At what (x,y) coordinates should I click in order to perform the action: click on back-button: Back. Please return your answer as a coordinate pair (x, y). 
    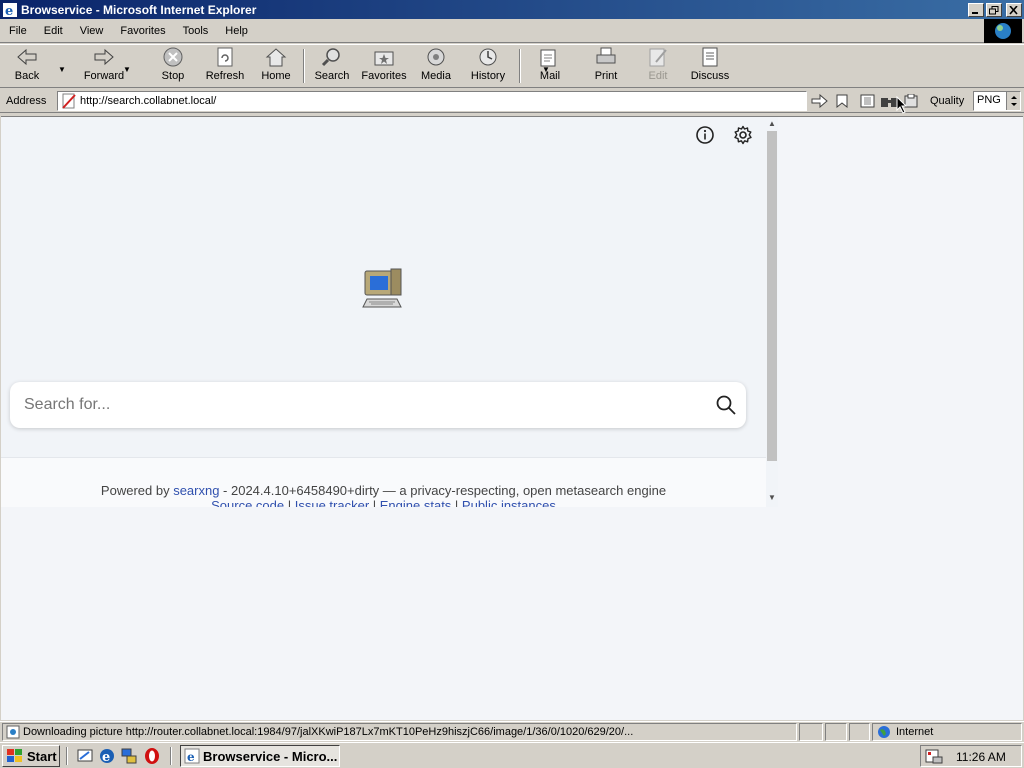
    Looking at the image, I should click on (27, 66).